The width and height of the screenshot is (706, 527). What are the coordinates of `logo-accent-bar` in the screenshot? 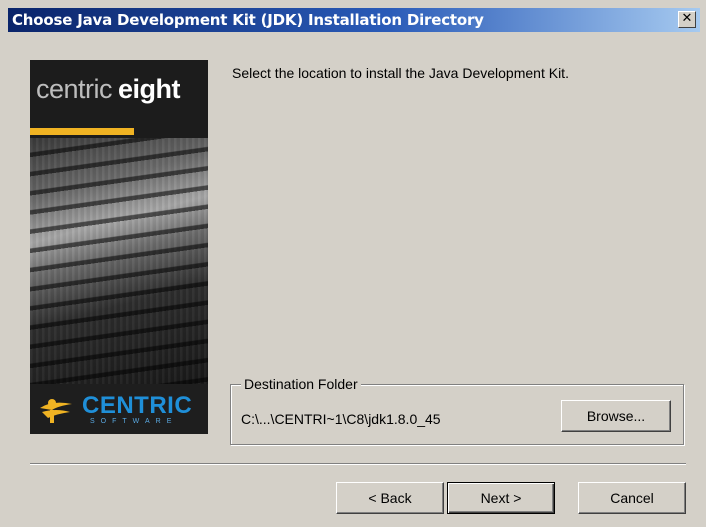 It's located at (82, 131).